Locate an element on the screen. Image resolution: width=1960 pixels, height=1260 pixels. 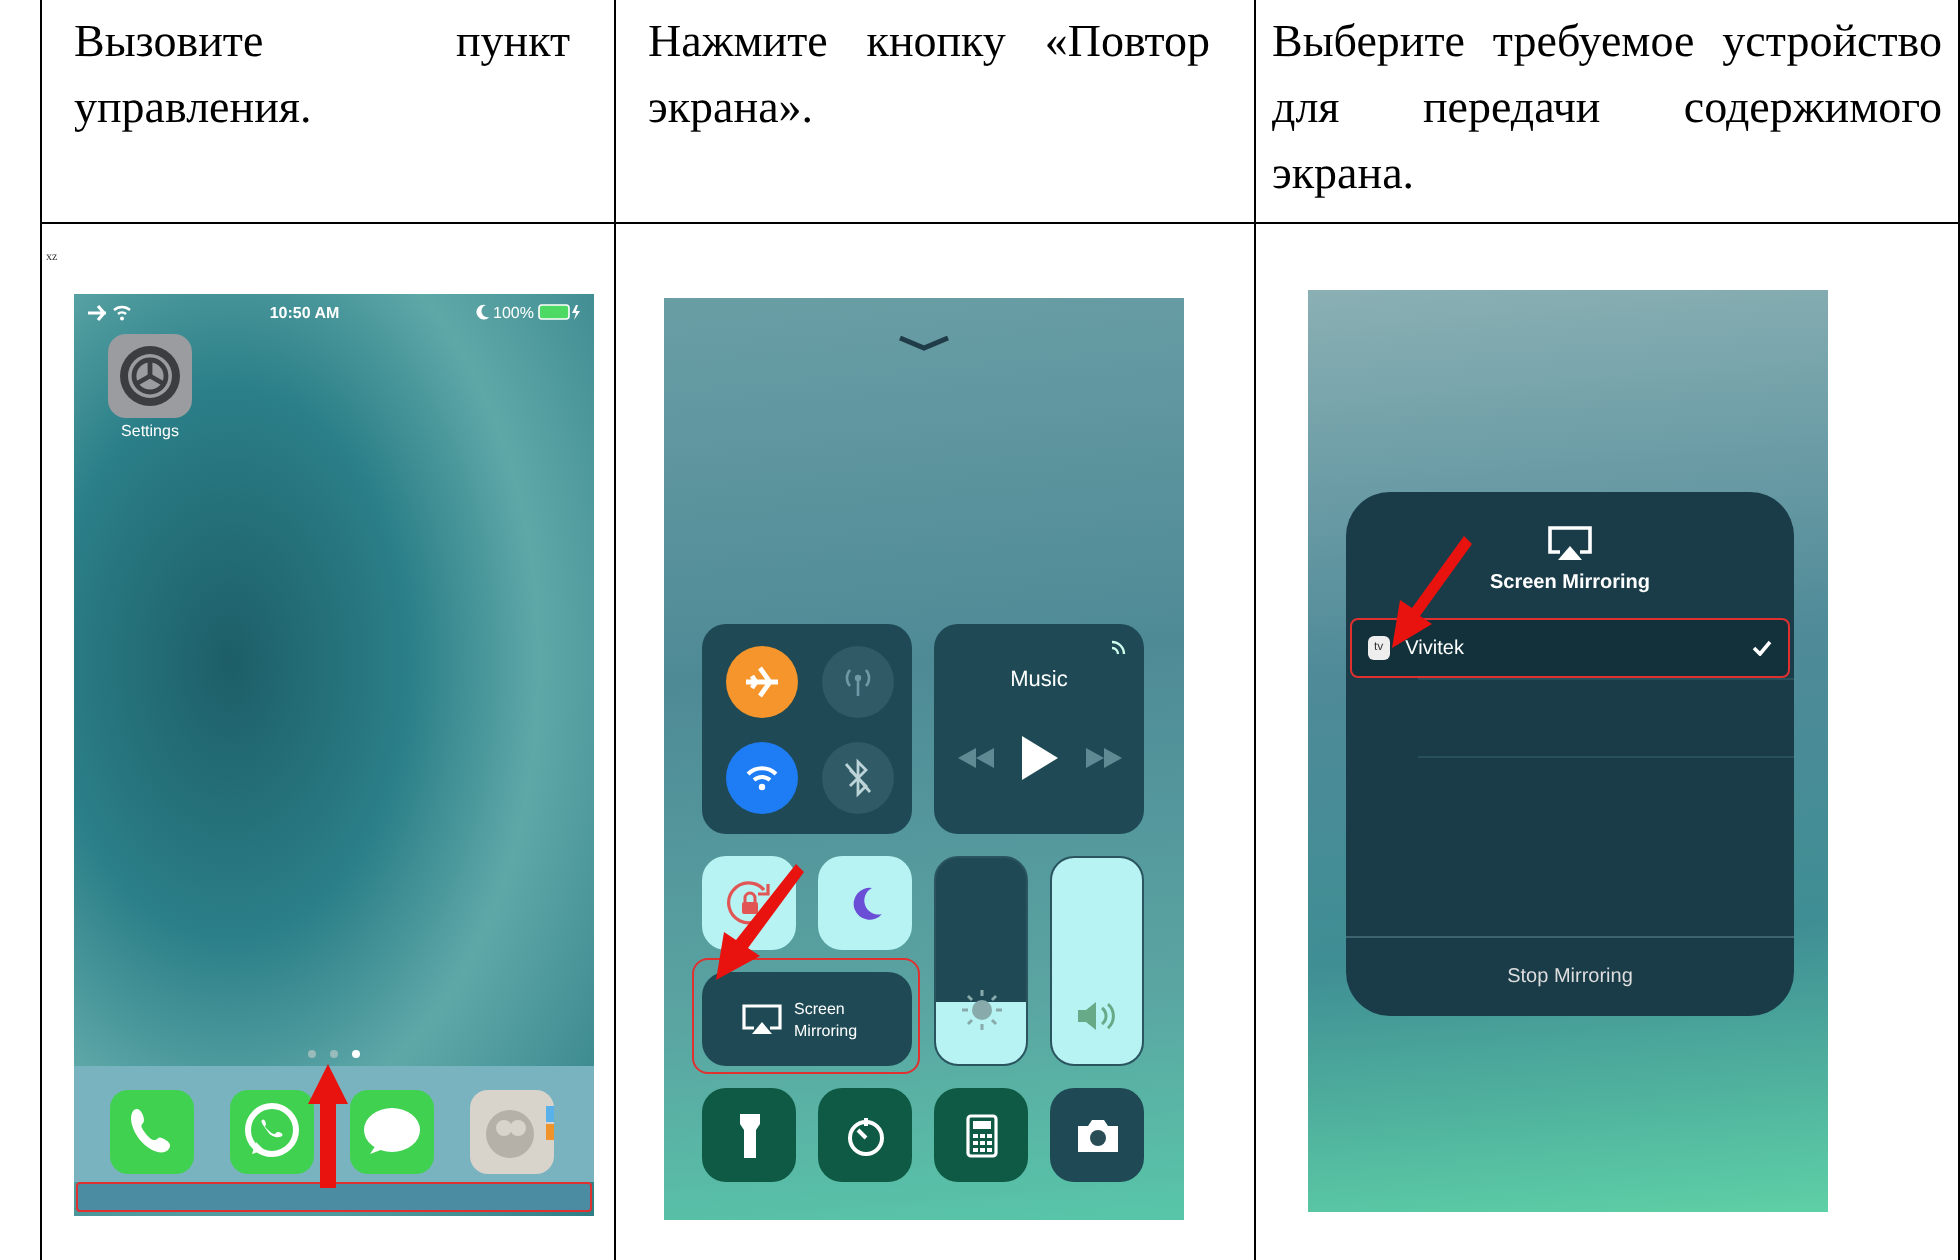
battery-icon is located at coordinates (559, 312).